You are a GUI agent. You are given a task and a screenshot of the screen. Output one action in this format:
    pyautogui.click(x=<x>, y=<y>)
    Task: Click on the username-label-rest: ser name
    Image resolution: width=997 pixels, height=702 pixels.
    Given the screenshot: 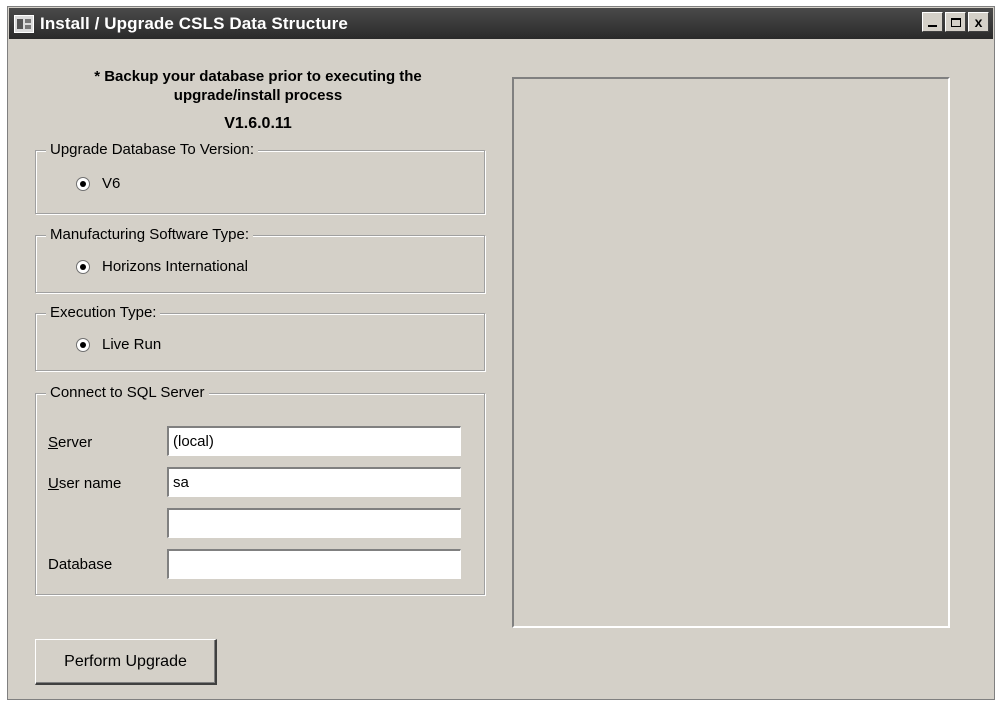 What is the action you would take?
    pyautogui.click(x=90, y=483)
    